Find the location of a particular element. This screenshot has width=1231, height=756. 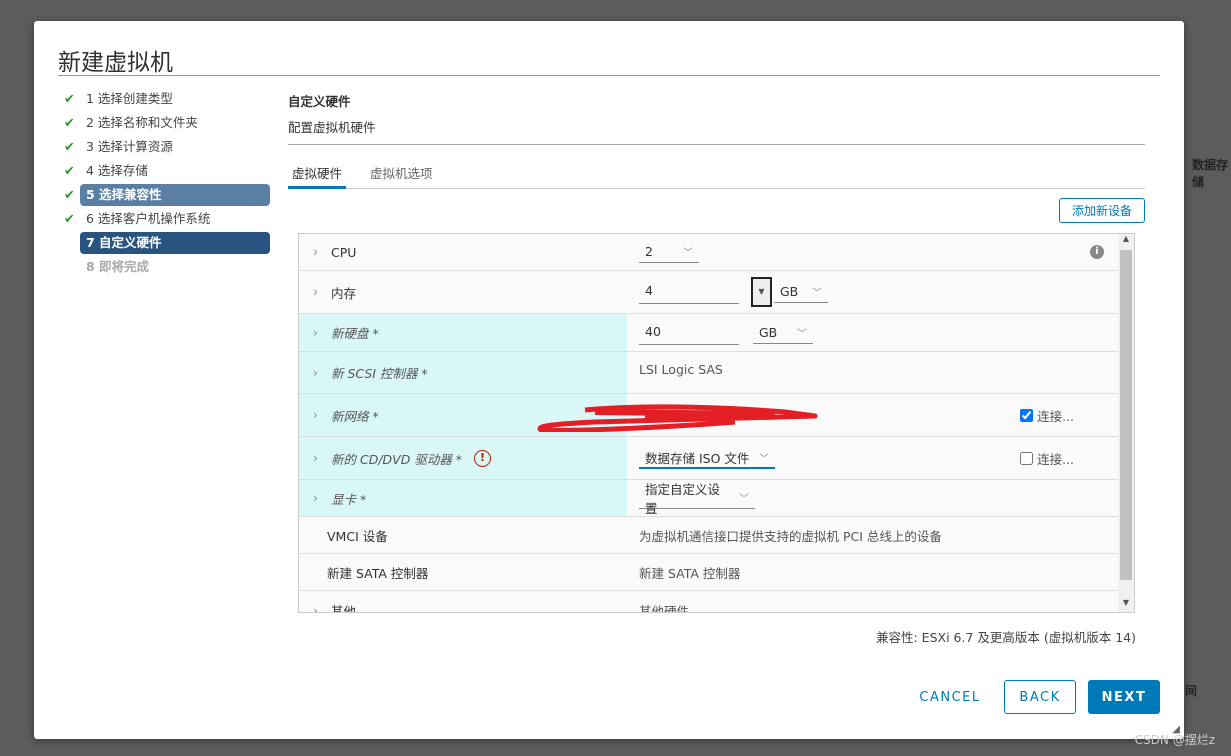

tab-vm-options: 虚拟机选项 is located at coordinates (401, 176).